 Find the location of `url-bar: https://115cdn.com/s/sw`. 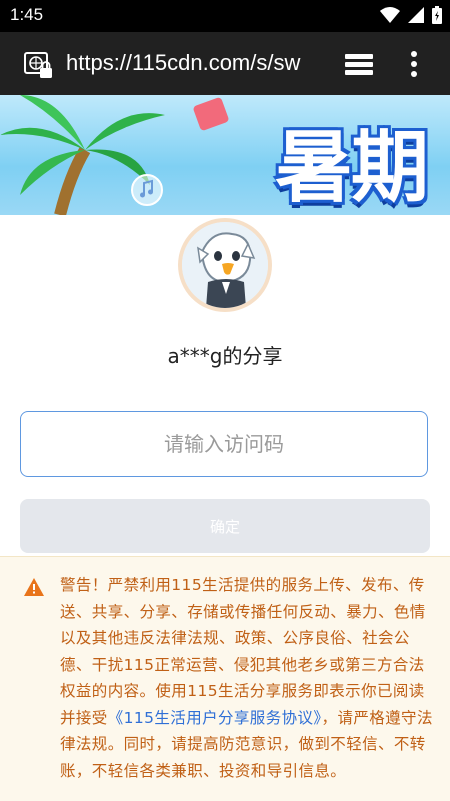

url-bar: https://115cdn.com/s/sw is located at coordinates (193, 63).